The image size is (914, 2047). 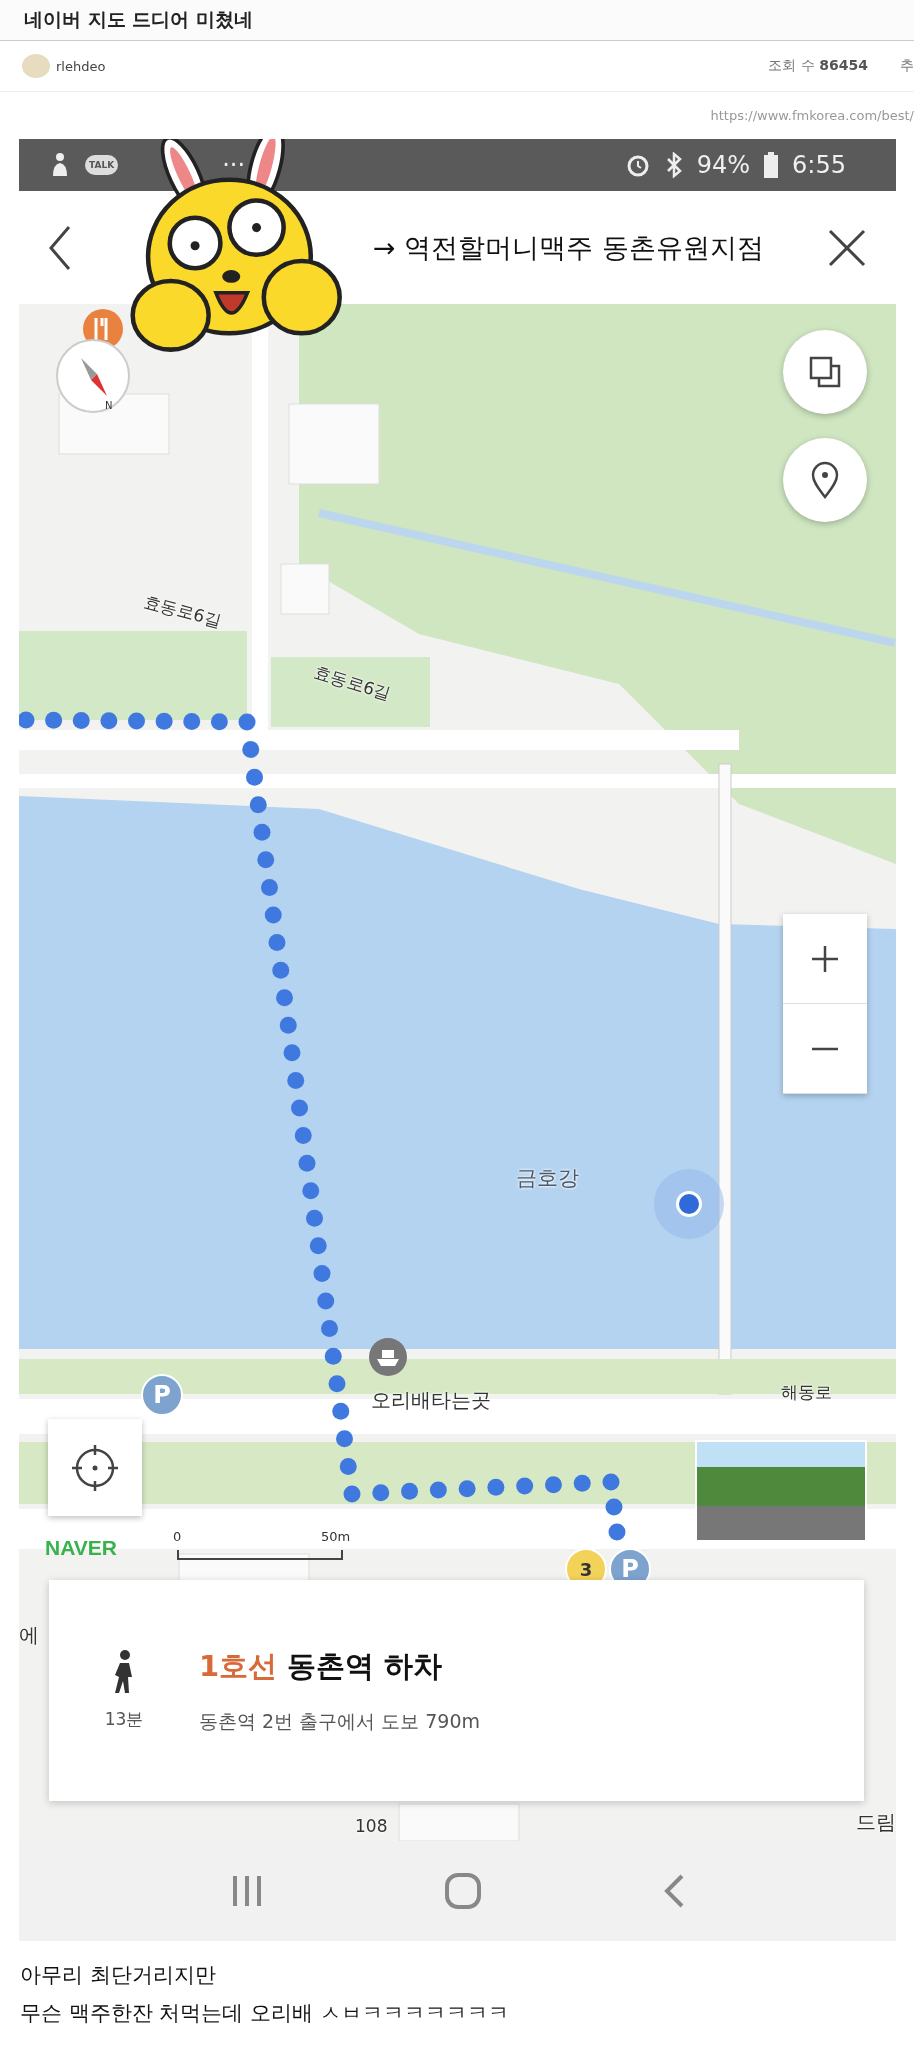 What do you see at coordinates (109, 405) in the screenshot?
I see `compass-north-label: N` at bounding box center [109, 405].